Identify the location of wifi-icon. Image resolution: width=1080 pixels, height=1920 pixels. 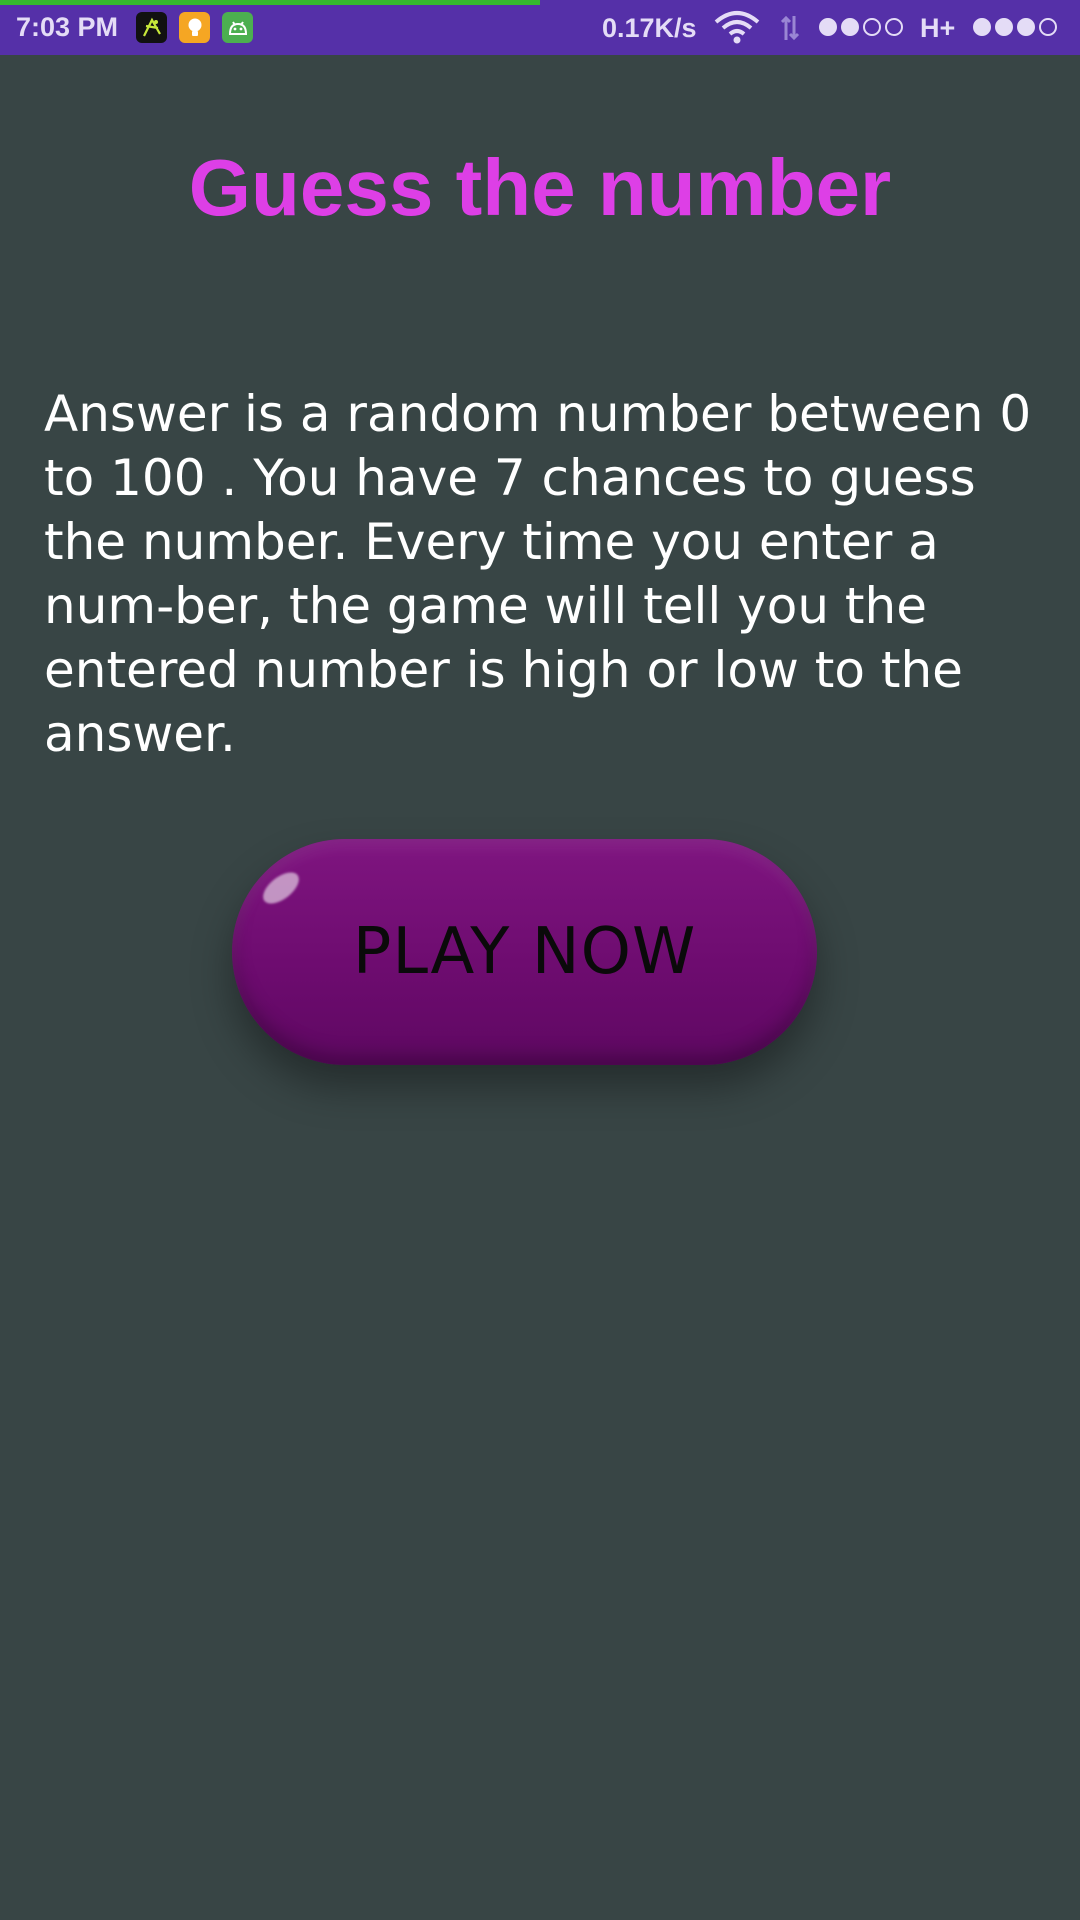
(737, 29).